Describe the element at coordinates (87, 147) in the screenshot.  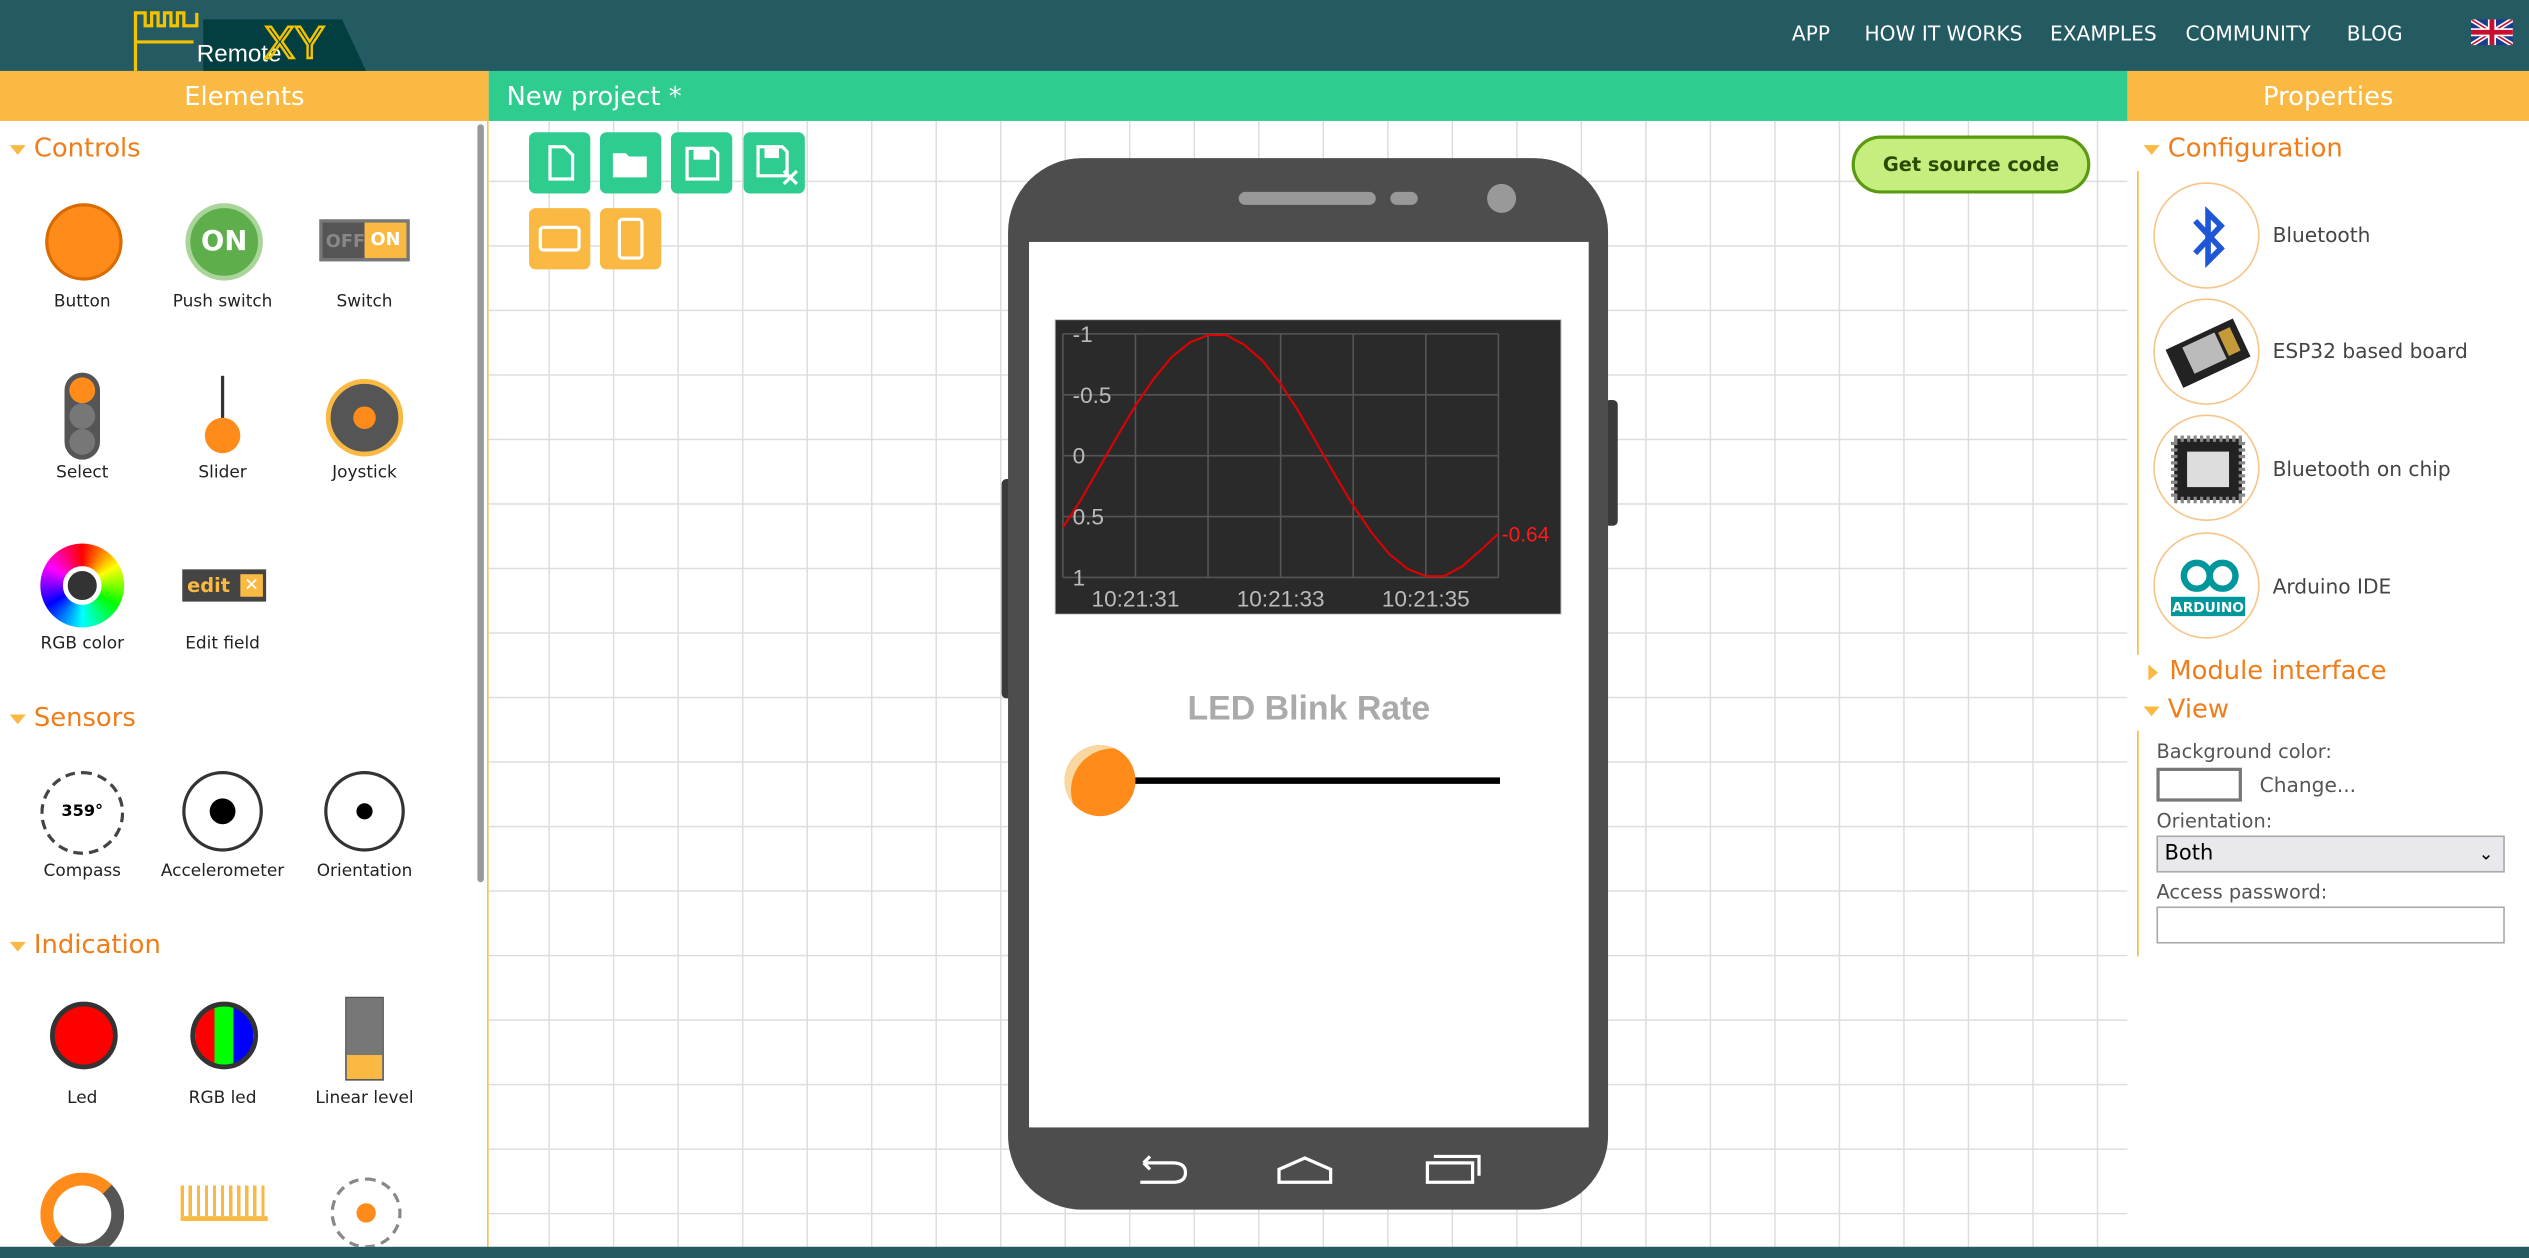
I see `section-title: Controls` at that location.